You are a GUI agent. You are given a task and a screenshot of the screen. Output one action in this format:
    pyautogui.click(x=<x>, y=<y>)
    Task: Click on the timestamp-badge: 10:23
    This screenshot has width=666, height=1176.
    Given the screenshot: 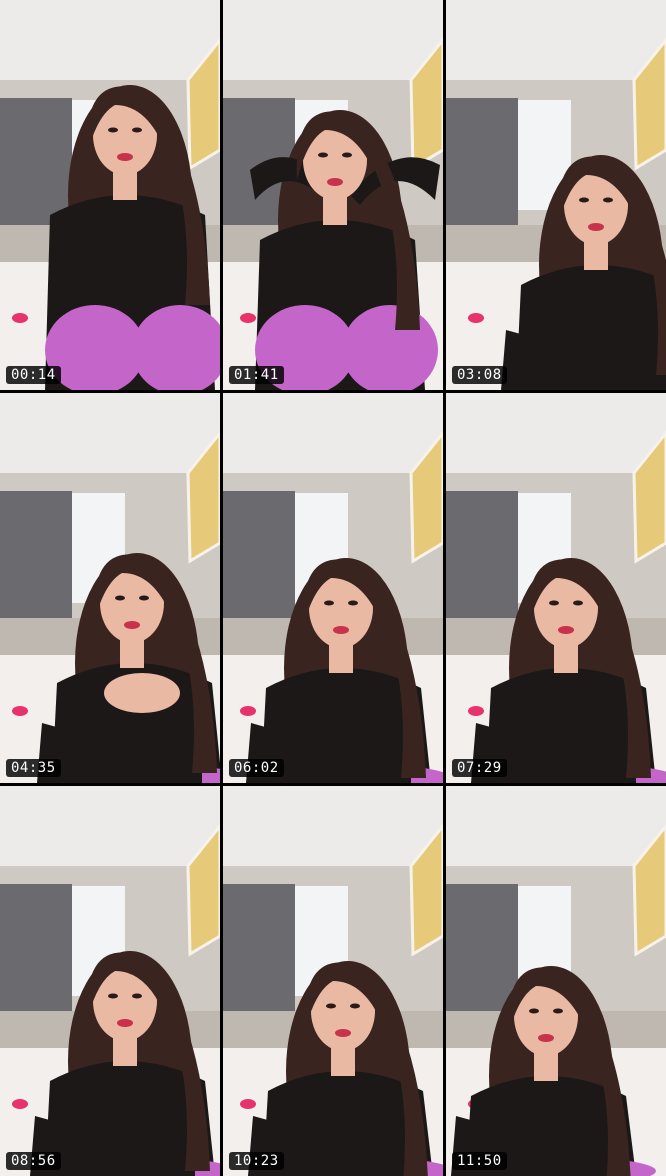 What is the action you would take?
    pyautogui.click(x=256, y=1161)
    